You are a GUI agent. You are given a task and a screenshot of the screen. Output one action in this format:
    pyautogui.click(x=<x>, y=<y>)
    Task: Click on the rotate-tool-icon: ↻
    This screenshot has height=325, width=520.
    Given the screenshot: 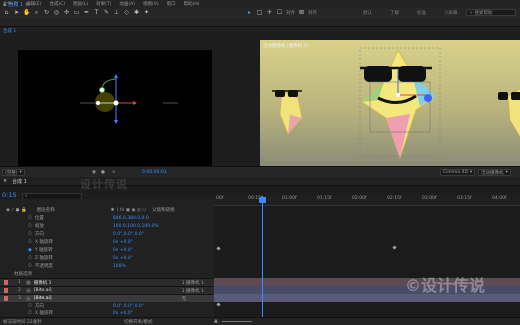 What is the action you would take?
    pyautogui.click(x=46, y=12)
    